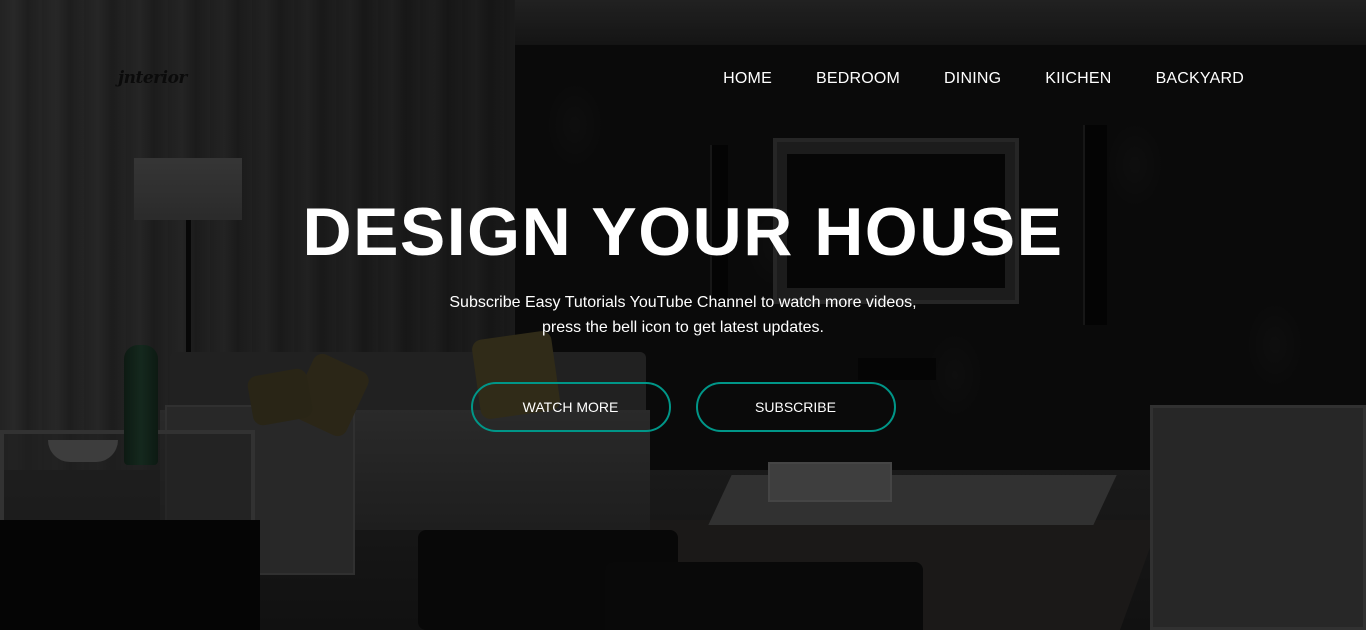 This screenshot has height=630, width=1366. Describe the element at coordinates (795, 407) in the screenshot. I see `subscribe-button: SUBSCRIBE` at that location.